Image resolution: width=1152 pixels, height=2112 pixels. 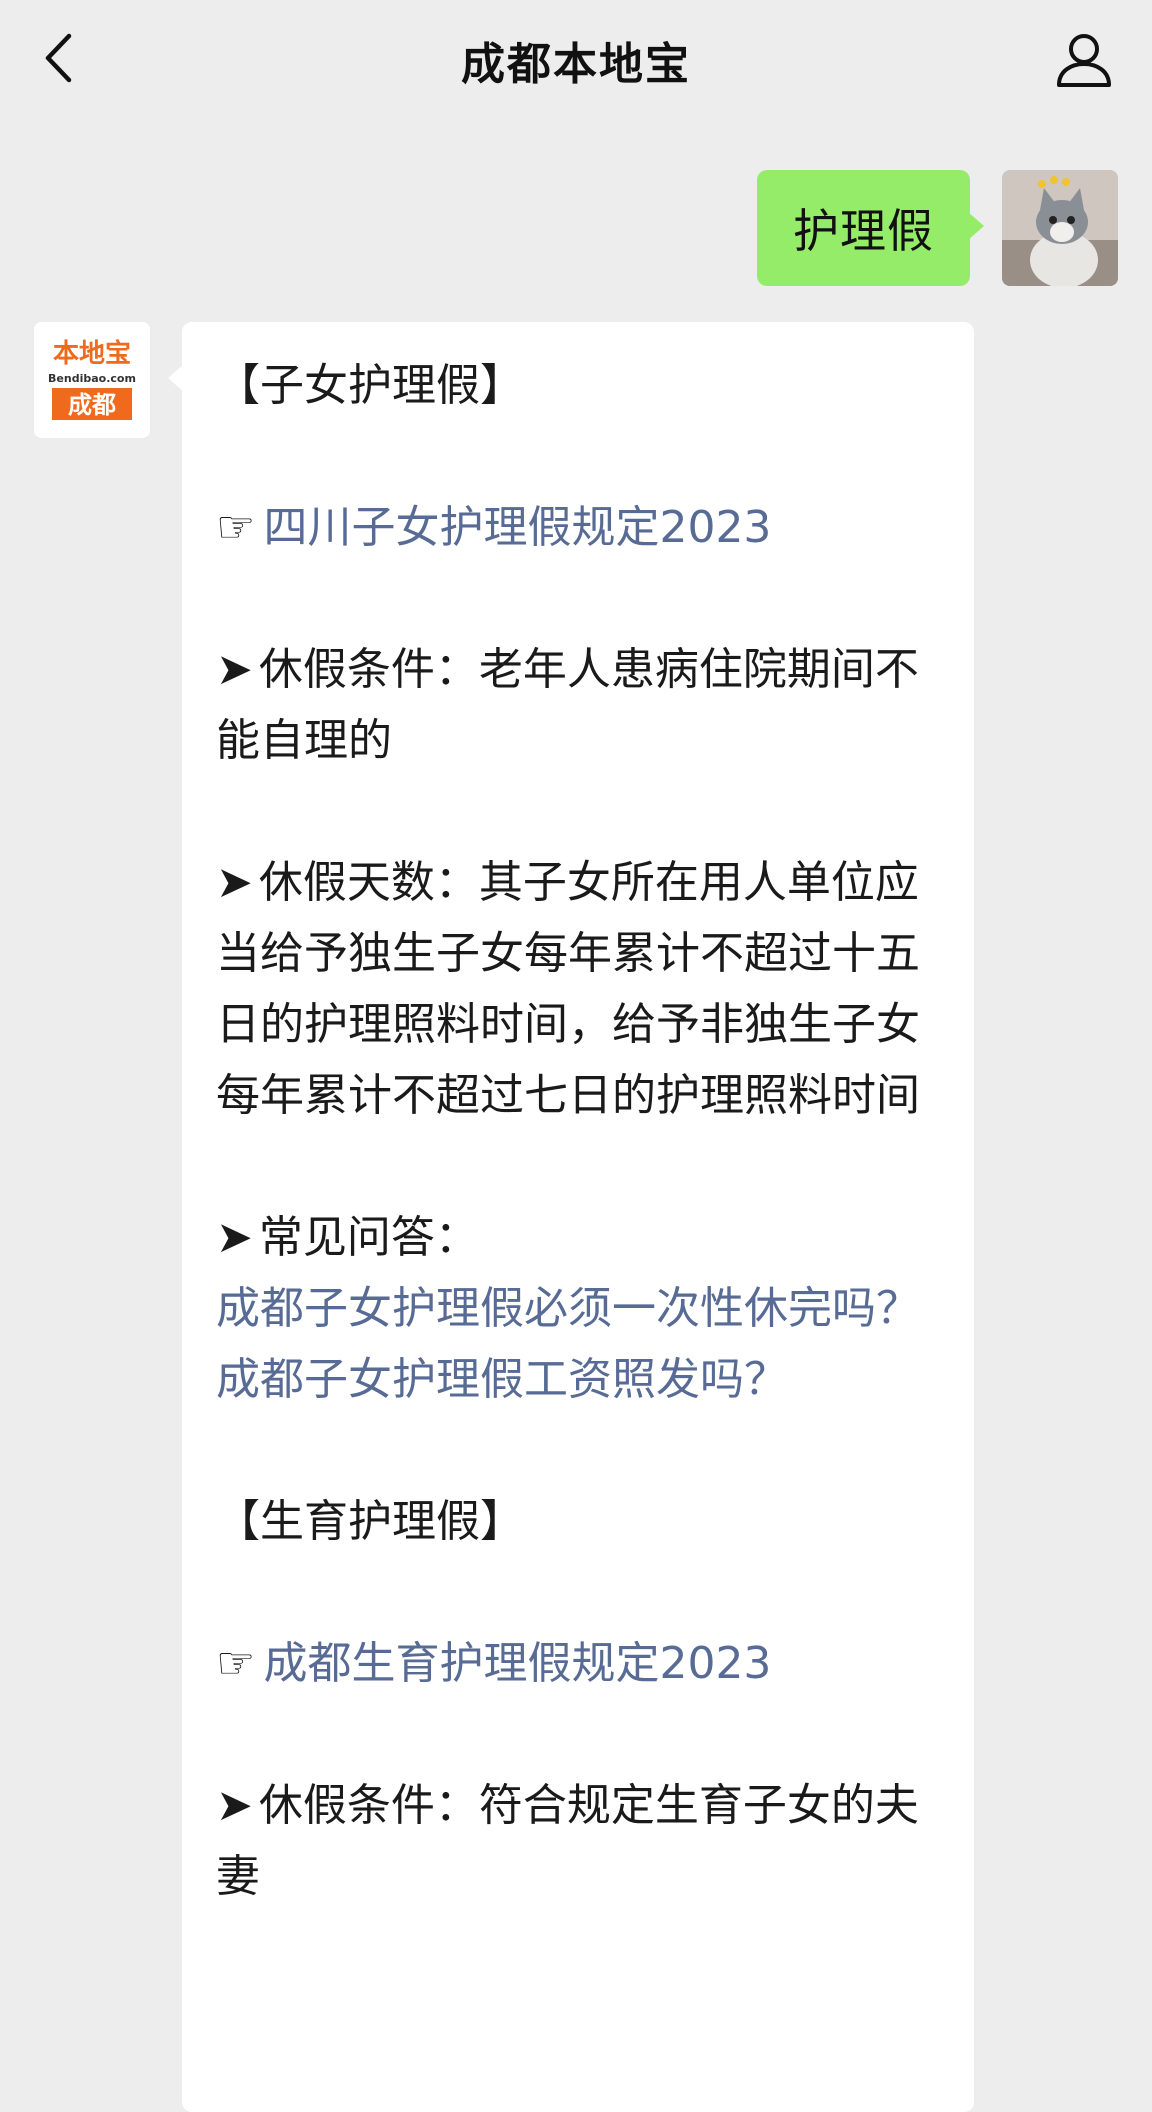 What do you see at coordinates (368, 1237) in the screenshot?
I see `faq-label: 常见问答：` at bounding box center [368, 1237].